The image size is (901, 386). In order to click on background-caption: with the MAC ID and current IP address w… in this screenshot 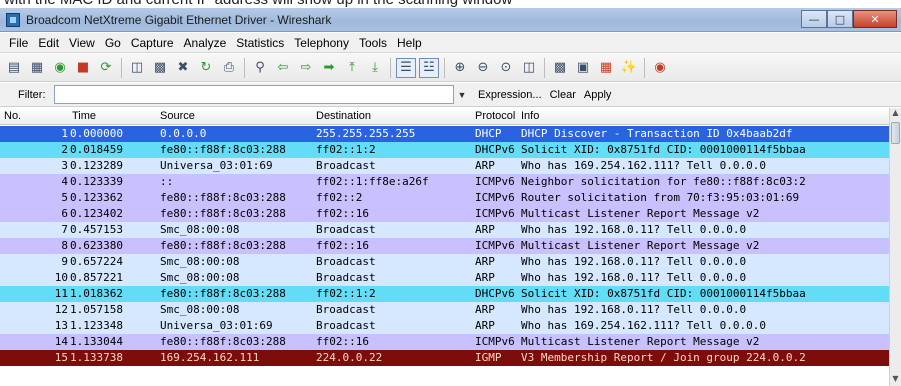, I will do `click(450, 4)`.